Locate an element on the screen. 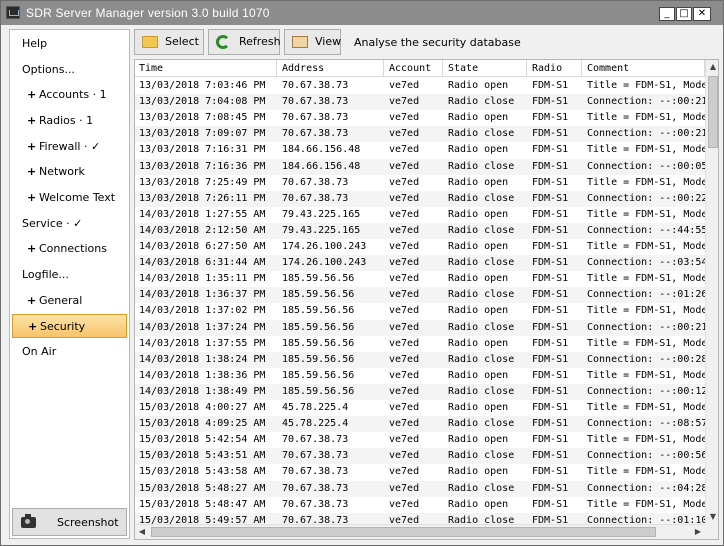 The image size is (724, 546). sidebar-item: Help is located at coordinates (69, 44).